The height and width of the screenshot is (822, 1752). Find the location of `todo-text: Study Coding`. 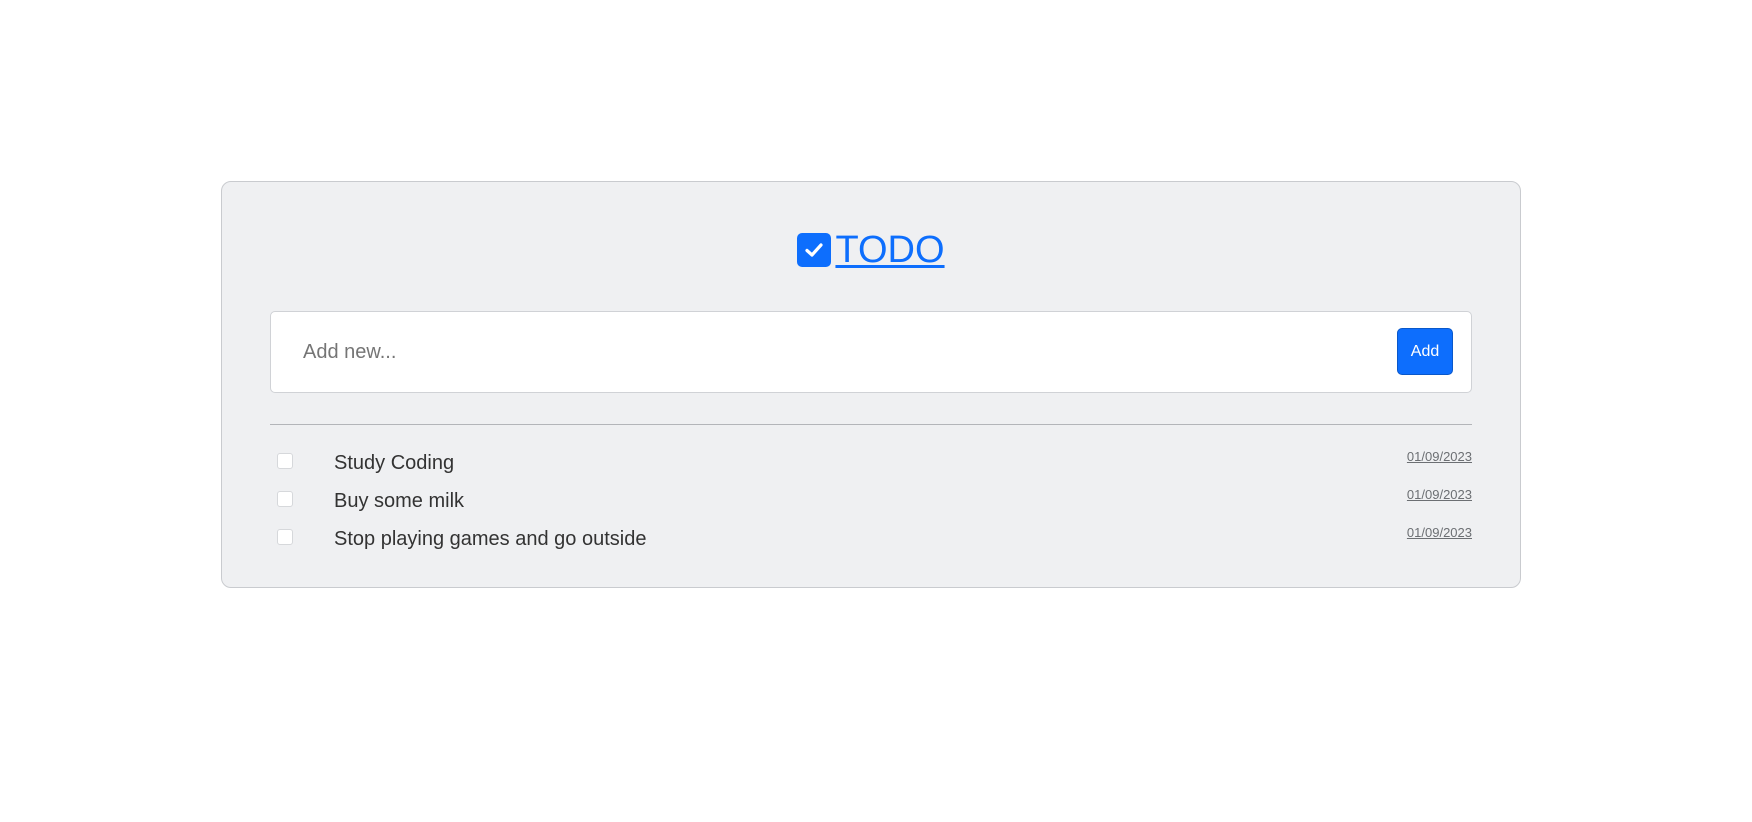

todo-text: Study Coding is located at coordinates (394, 463).